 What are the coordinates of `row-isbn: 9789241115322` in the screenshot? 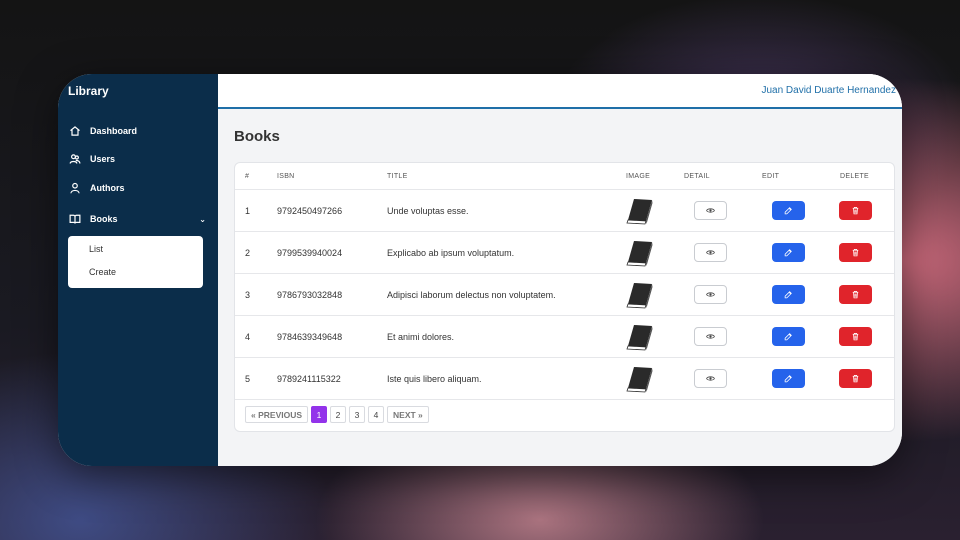 It's located at (309, 379).